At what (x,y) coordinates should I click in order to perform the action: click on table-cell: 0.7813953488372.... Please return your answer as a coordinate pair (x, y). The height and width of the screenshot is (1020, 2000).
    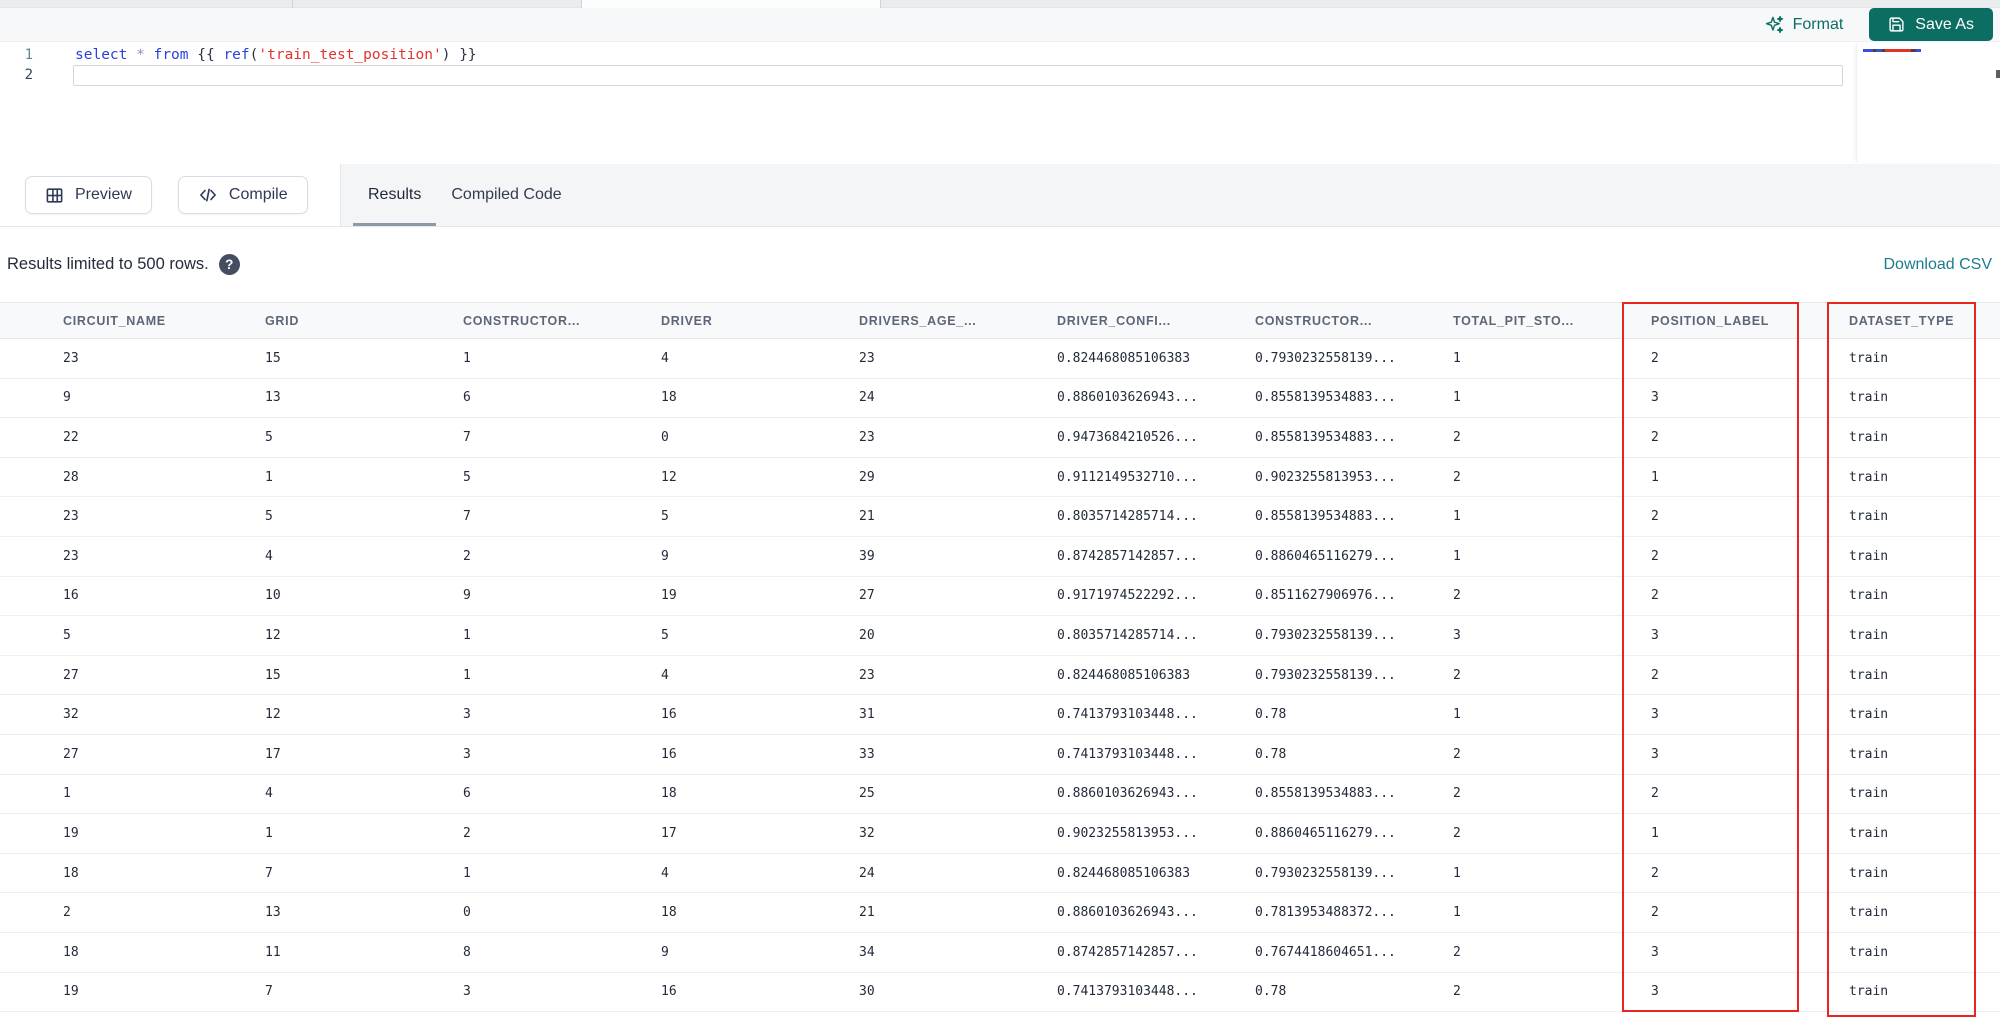
    Looking at the image, I should click on (1341, 912).